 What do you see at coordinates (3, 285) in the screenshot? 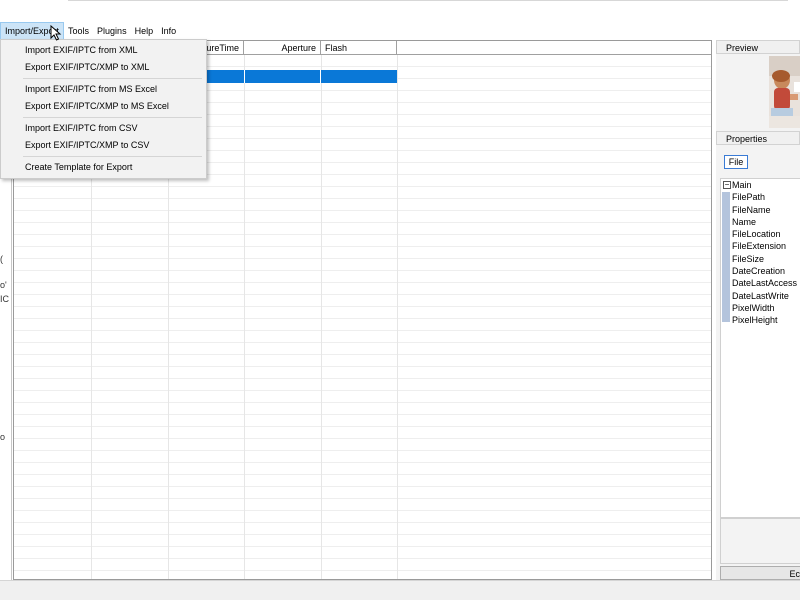
I see `left-clipped-text: o'` at bounding box center [3, 285].